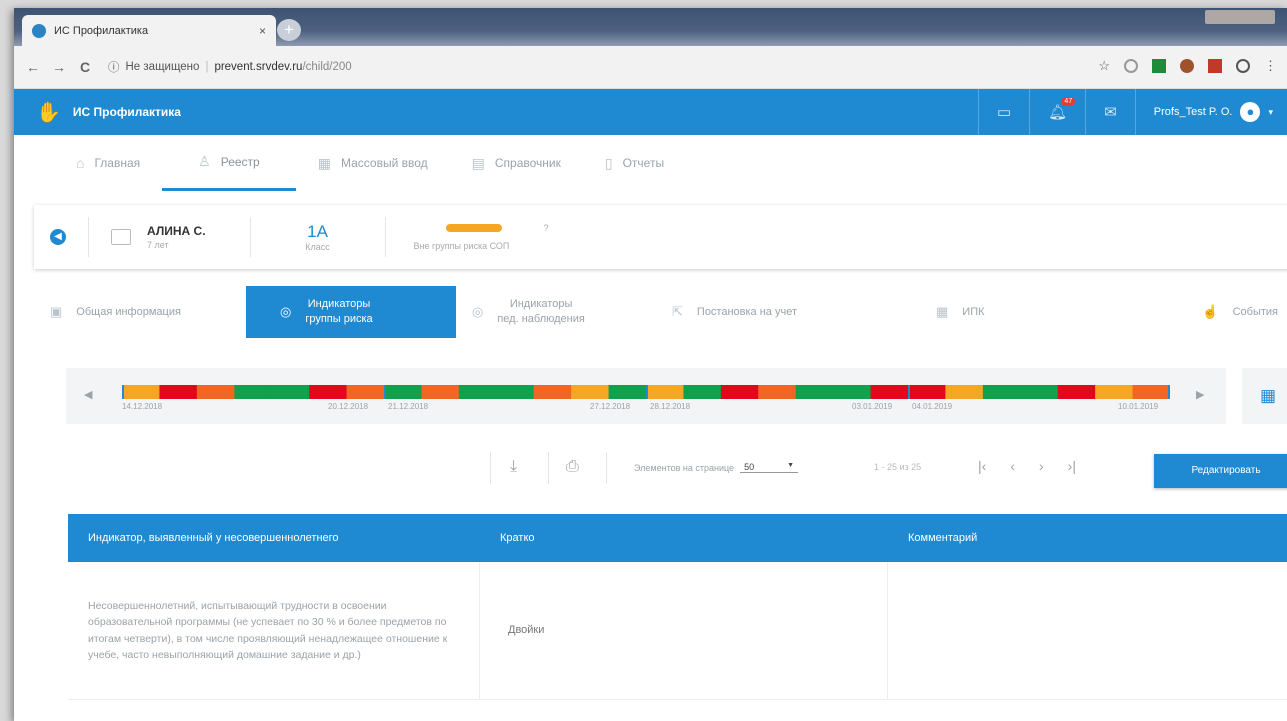  What do you see at coordinates (973, 312) in the screenshot?
I see `tab-label: ИПК` at bounding box center [973, 312].